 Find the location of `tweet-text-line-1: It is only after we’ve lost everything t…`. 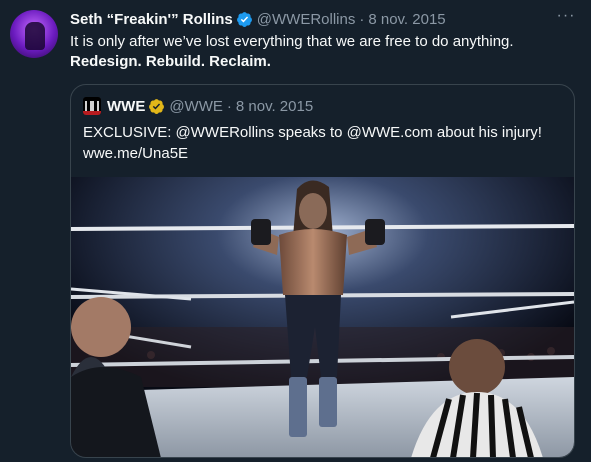

tweet-text-line-1: It is only after we’ve lost everything t… is located at coordinates (292, 41).